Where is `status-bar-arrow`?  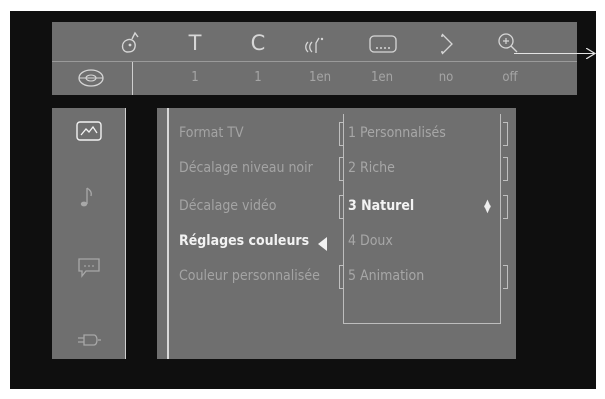 status-bar-arrow is located at coordinates (555, 53).